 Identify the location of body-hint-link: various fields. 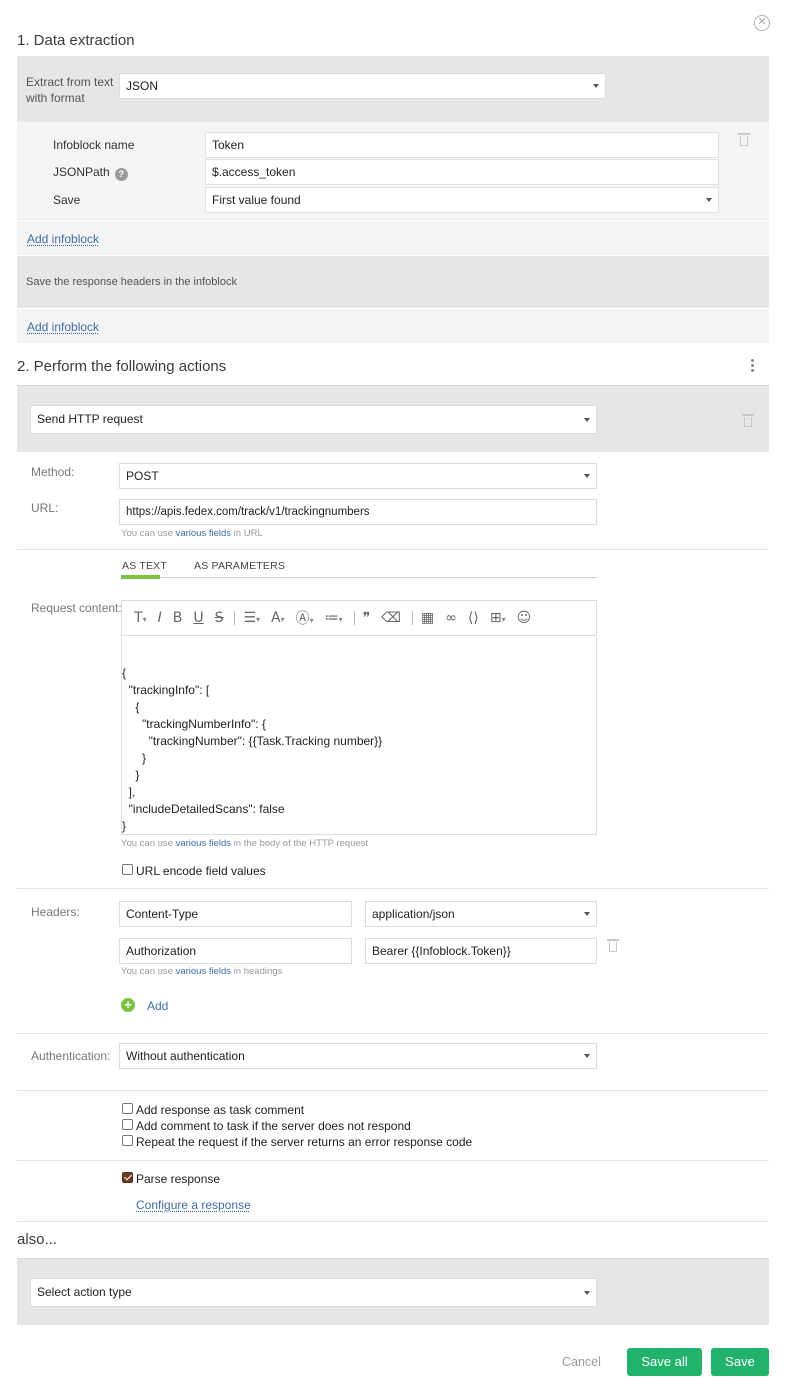
(203, 843).